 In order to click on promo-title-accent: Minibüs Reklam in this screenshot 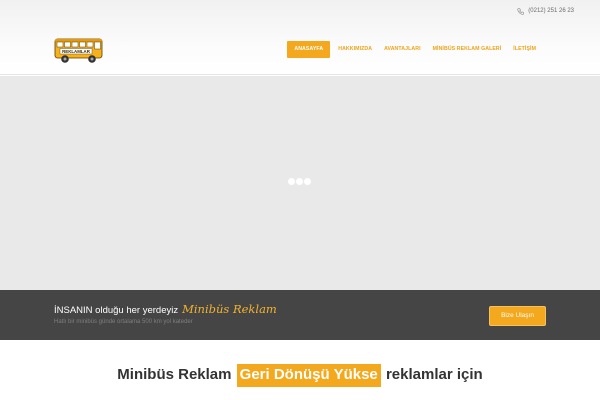, I will do `click(229, 309)`.